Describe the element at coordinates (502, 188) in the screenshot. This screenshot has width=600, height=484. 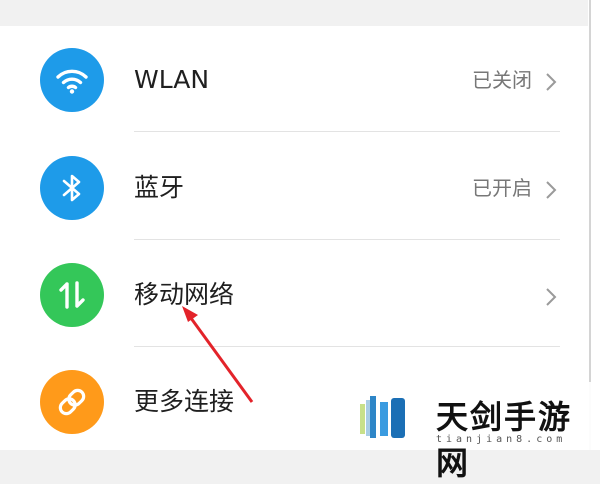
I see `bluetooth-status: 已开启` at that location.